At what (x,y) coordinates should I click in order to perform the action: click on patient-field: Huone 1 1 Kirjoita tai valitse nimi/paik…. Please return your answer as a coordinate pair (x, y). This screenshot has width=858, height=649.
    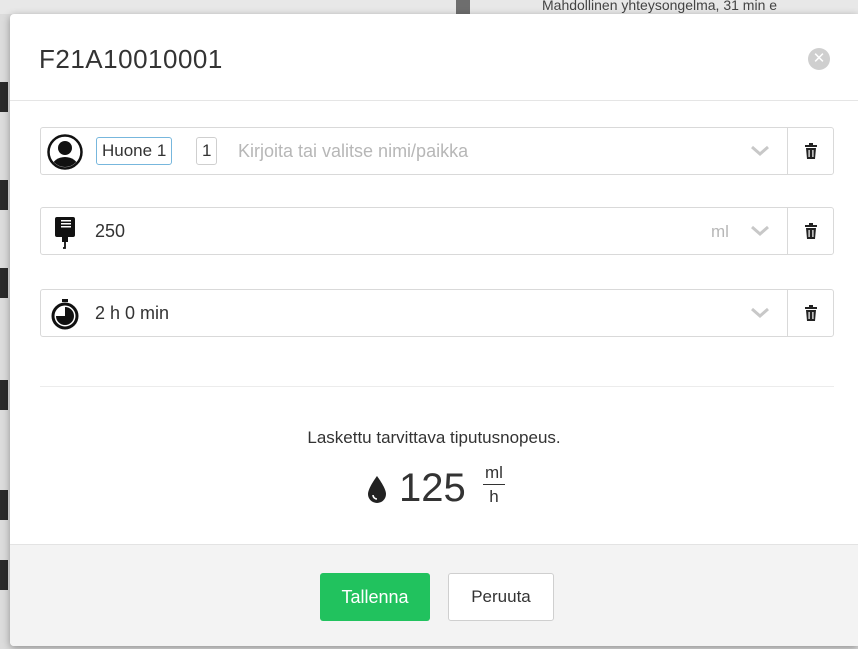
    Looking at the image, I should click on (437, 151).